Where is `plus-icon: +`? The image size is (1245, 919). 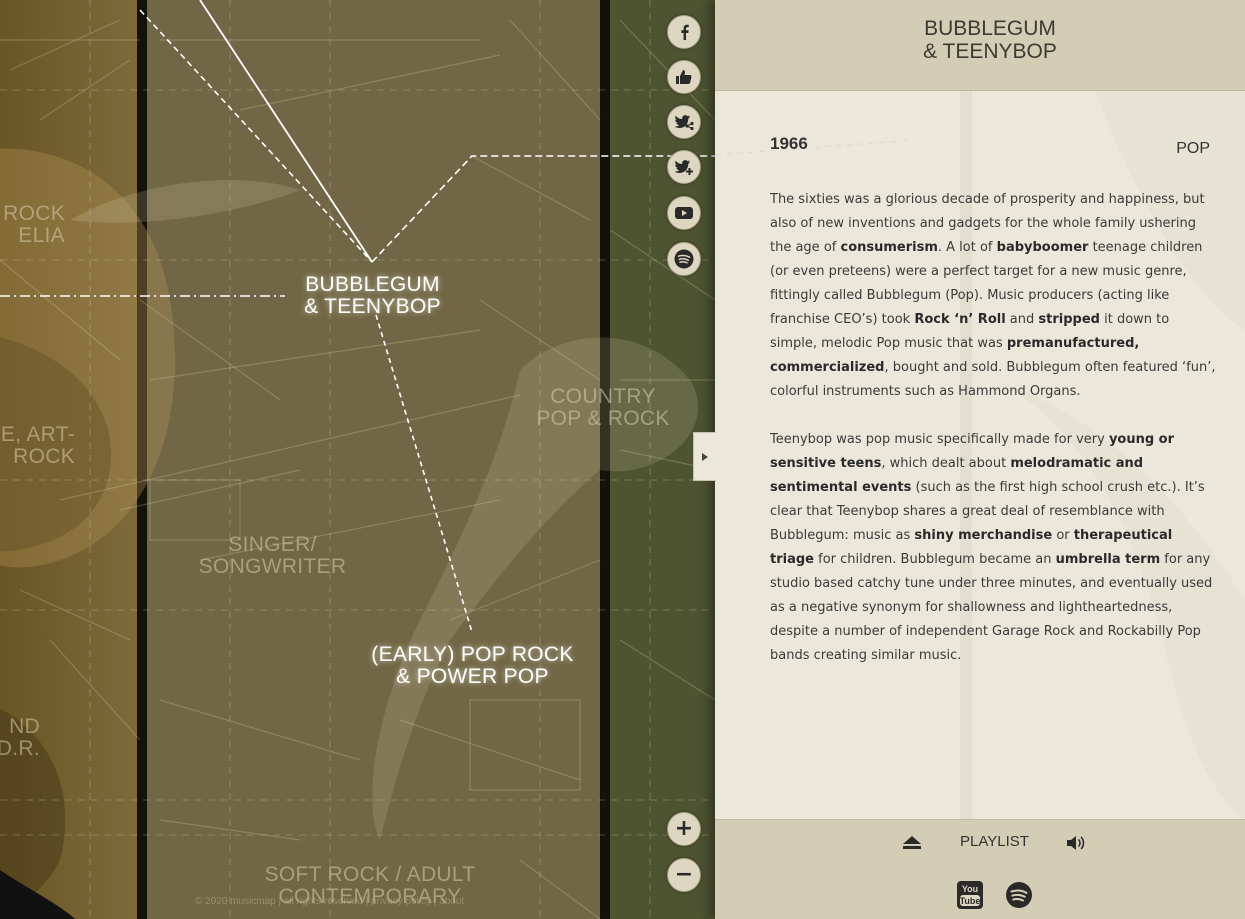
plus-icon: + is located at coordinates (684, 828).